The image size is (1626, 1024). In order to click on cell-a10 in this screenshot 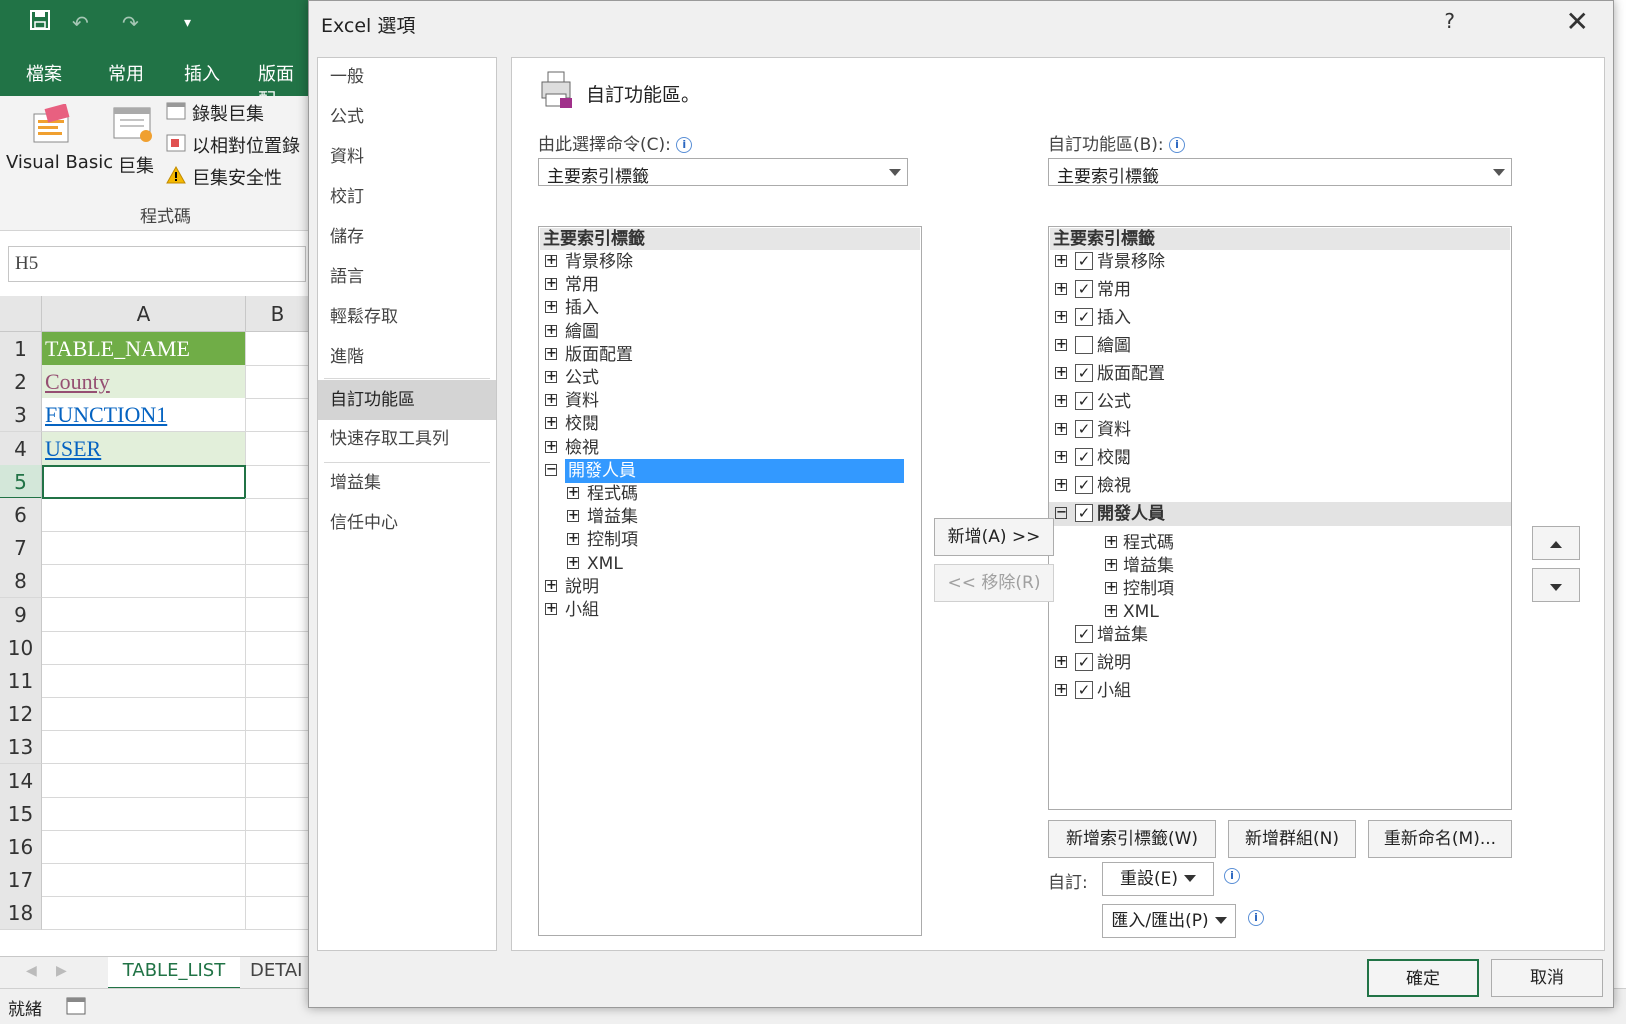, I will do `click(144, 647)`.